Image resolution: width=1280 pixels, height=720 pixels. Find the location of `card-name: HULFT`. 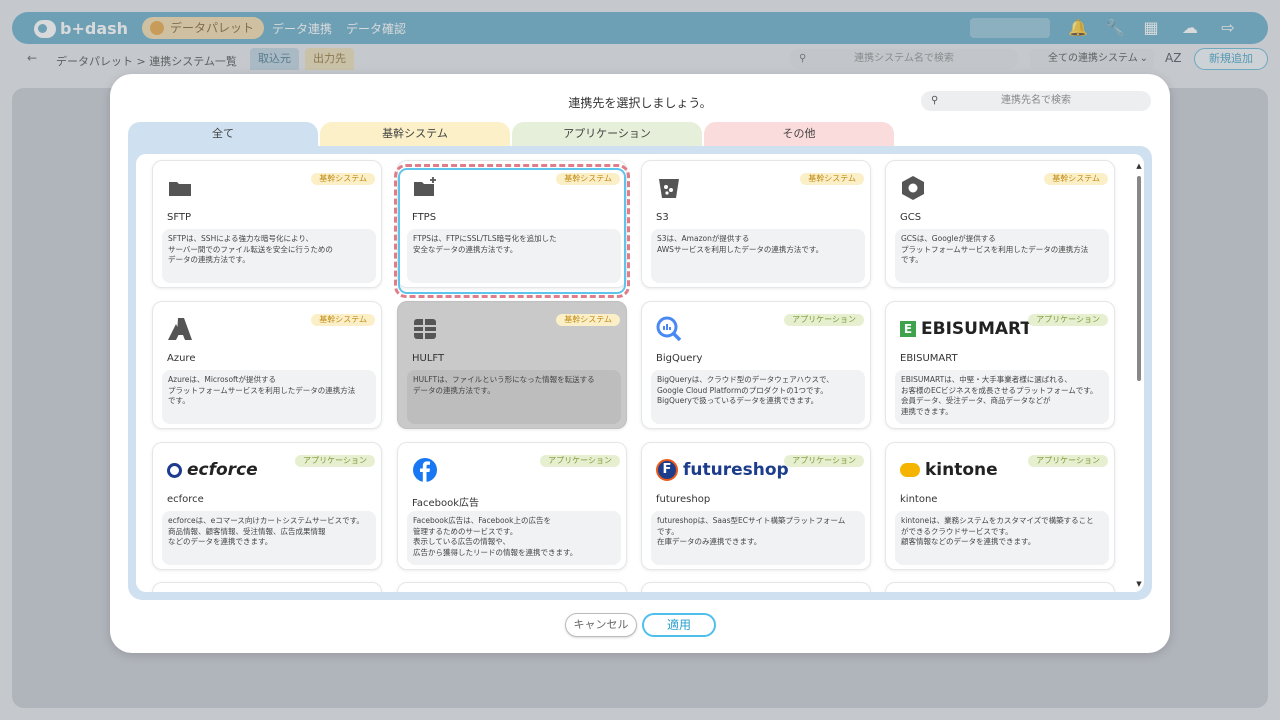

card-name: HULFT is located at coordinates (428, 358).